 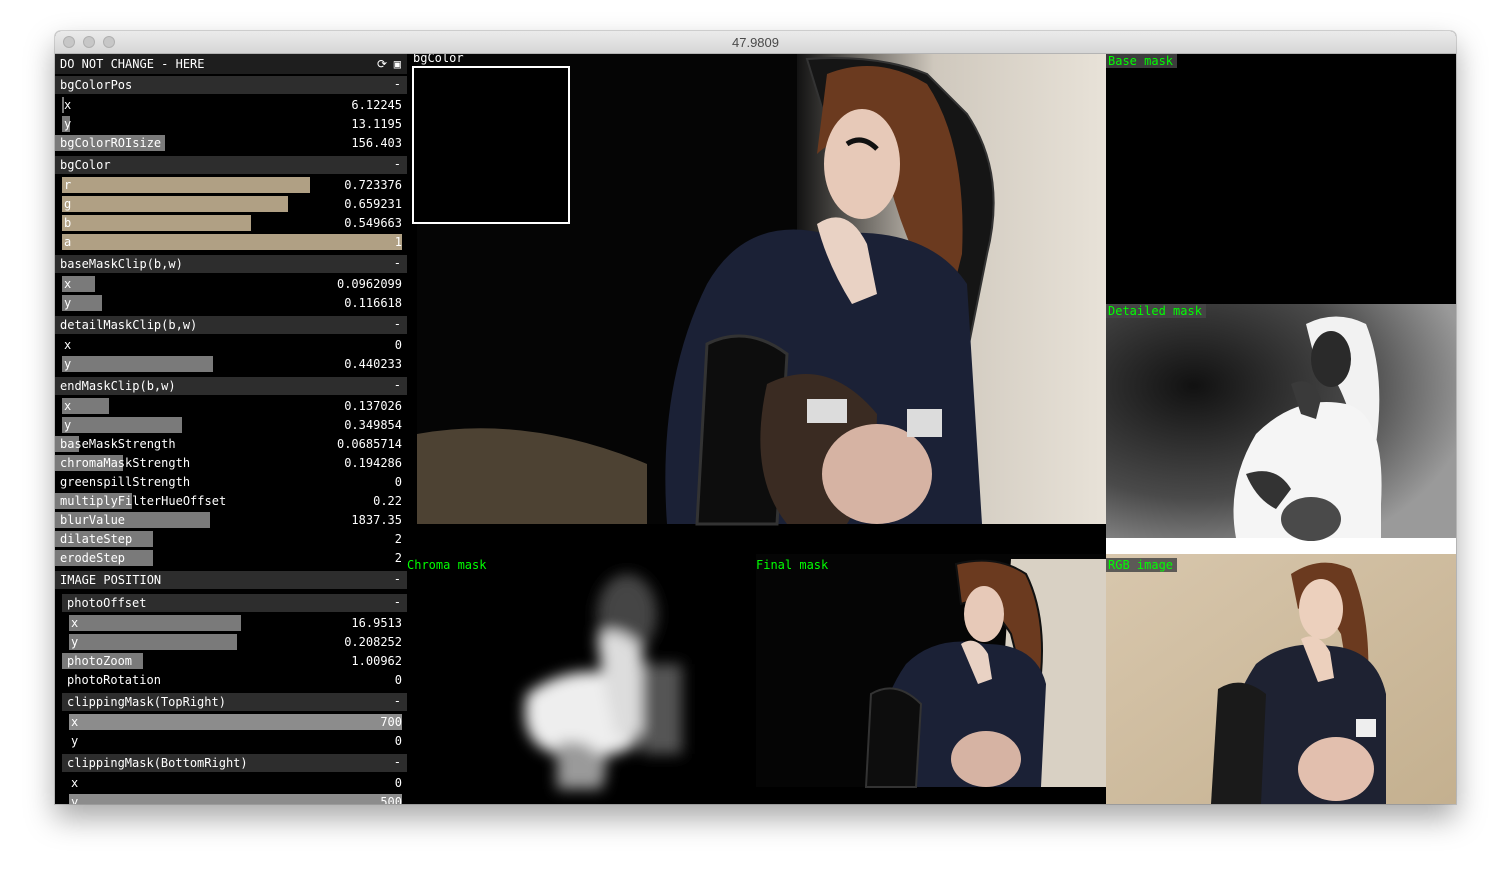 I want to click on slider-bgColor-r: r 0.723376, so click(x=234, y=185).